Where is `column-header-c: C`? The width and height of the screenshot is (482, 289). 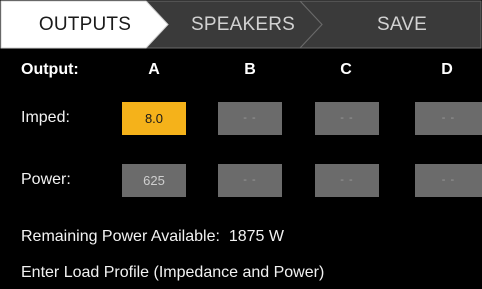 column-header-c: C is located at coordinates (346, 69).